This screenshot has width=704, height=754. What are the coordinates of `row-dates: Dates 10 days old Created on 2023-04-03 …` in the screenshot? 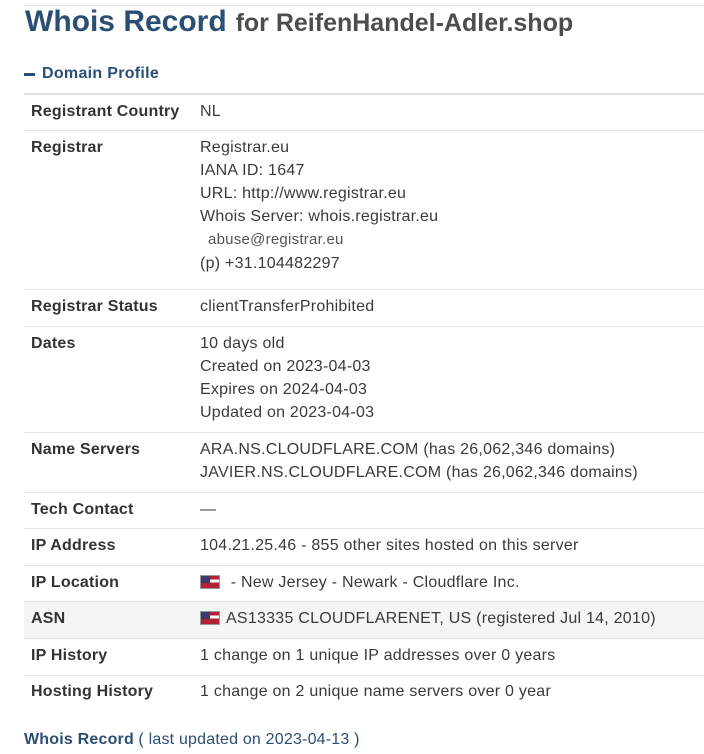 It's located at (364, 380).